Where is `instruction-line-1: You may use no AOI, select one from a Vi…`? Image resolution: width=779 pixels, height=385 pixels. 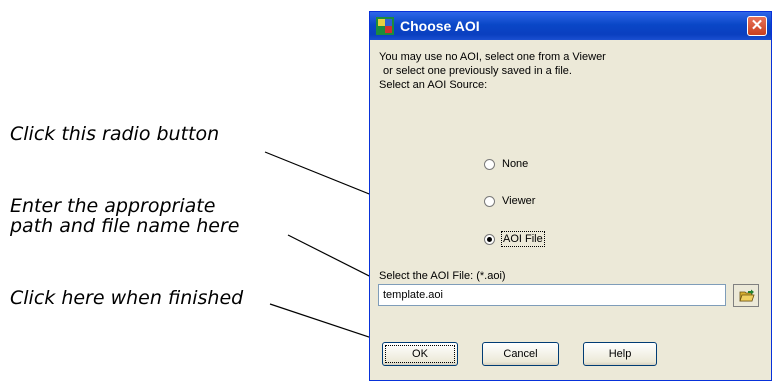
instruction-line-1: You may use no AOI, select one from a Vi… is located at coordinates (492, 57).